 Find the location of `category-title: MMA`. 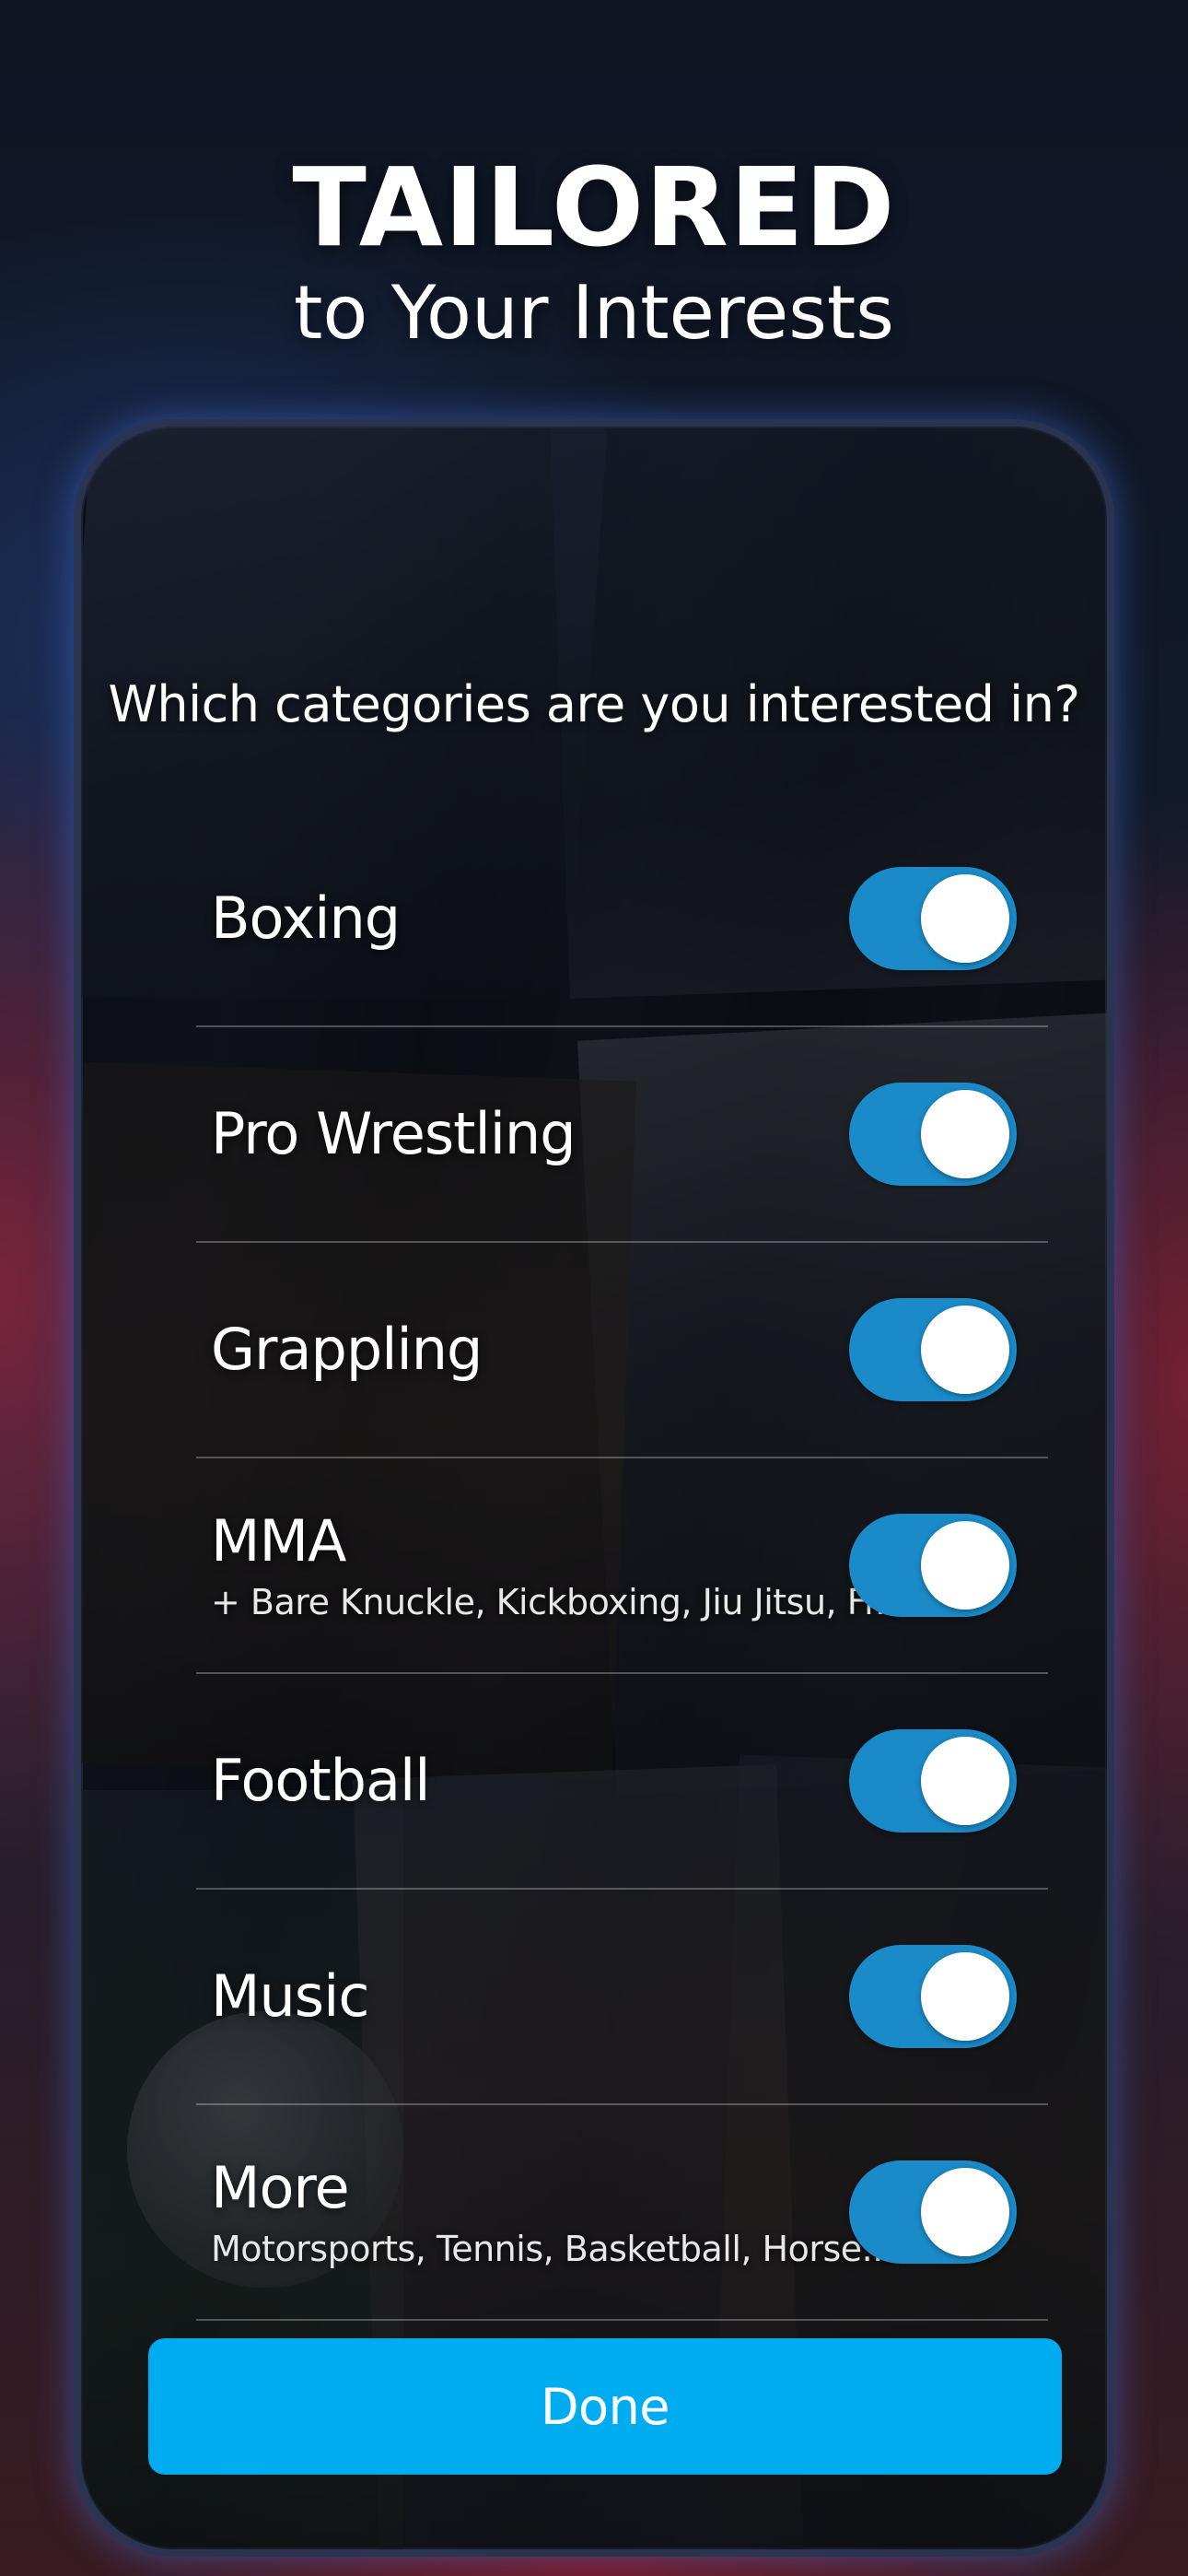

category-title: MMA is located at coordinates (278, 1541).